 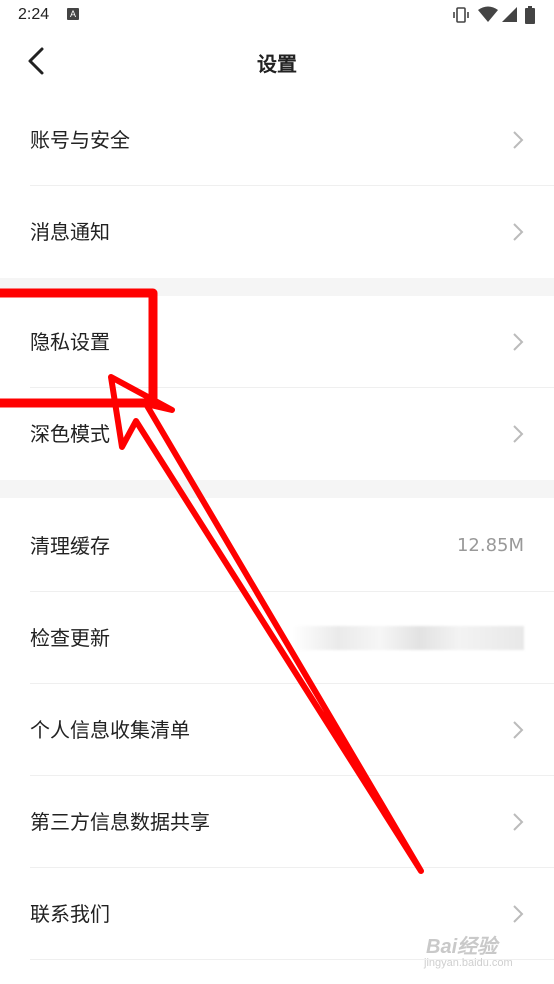 What do you see at coordinates (277, 64) in the screenshot?
I see `page-title: 设置` at bounding box center [277, 64].